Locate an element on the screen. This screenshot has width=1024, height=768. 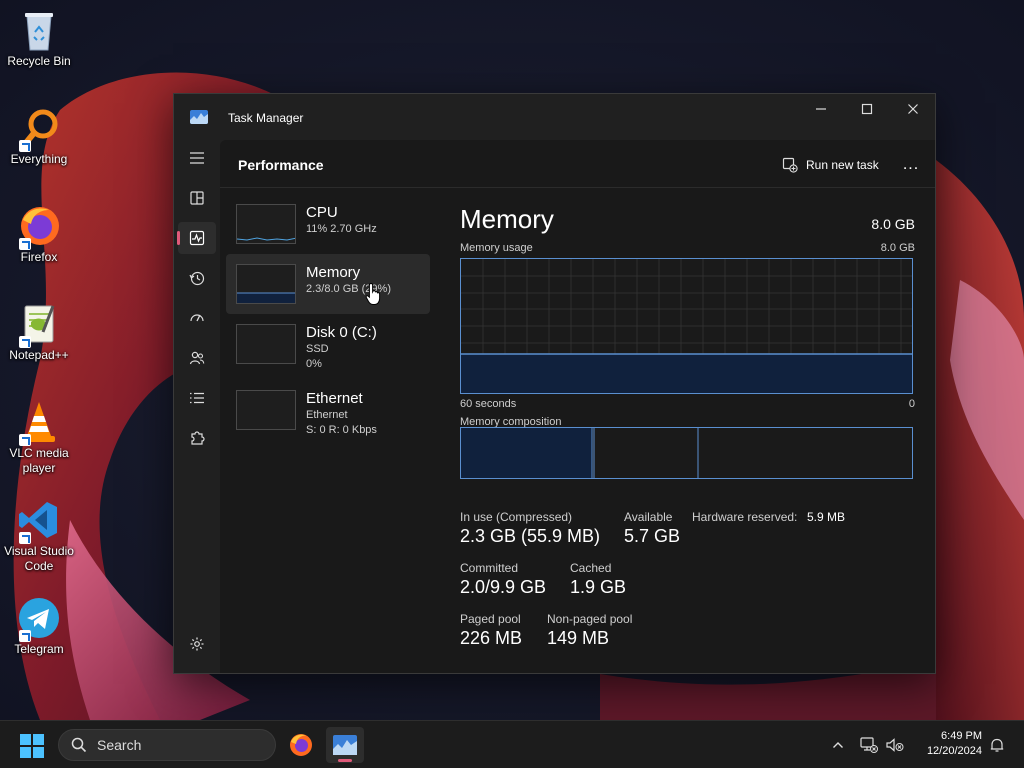
tile-name: CPU is located at coordinates (322, 212).